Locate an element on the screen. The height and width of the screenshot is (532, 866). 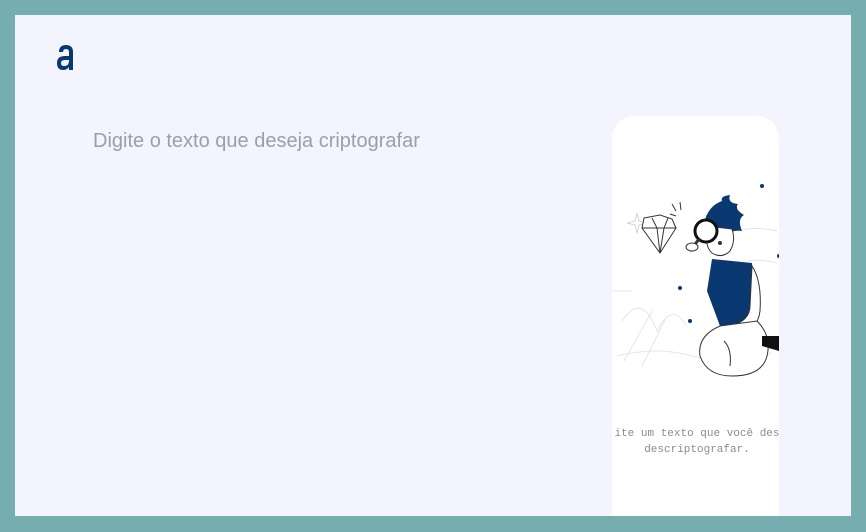
brand-logo-icon is located at coordinates (67, 58).